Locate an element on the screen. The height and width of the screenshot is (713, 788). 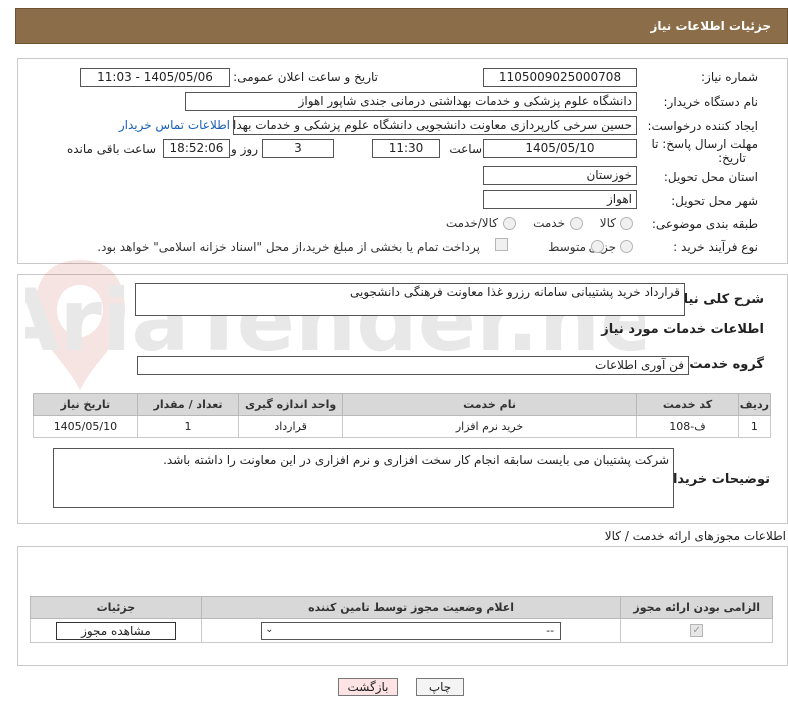
page-title: جزئیات اطلاعات نیاز is located at coordinates (710, 26).